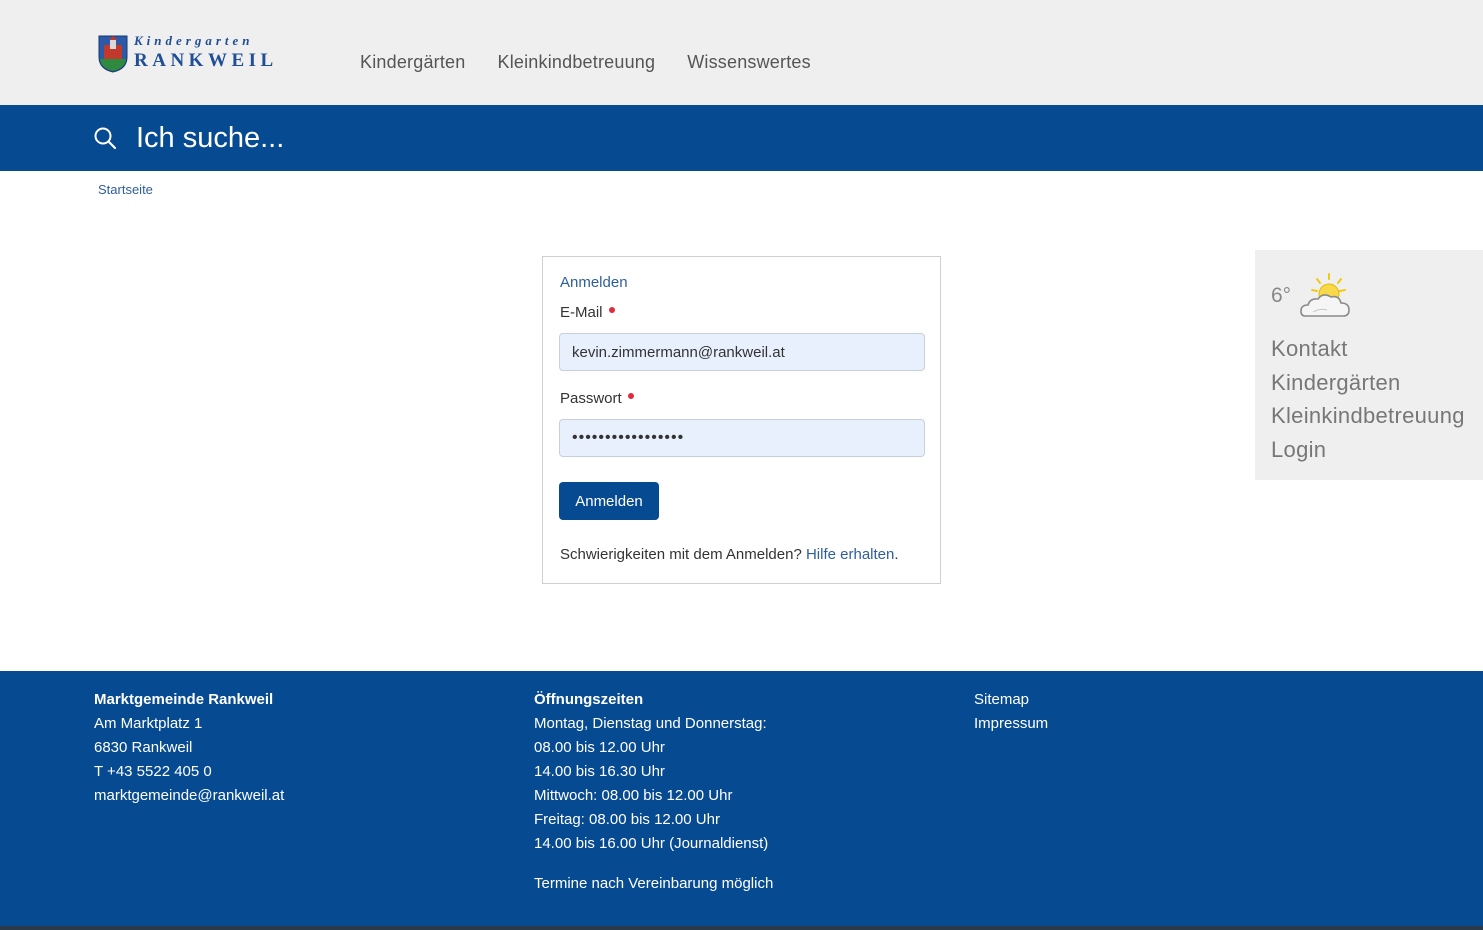 The width and height of the screenshot is (1483, 930). What do you see at coordinates (651, 843) in the screenshot?
I see `hours-line: 14.00 bis 16.00 Uhr (Journaldienst)` at bounding box center [651, 843].